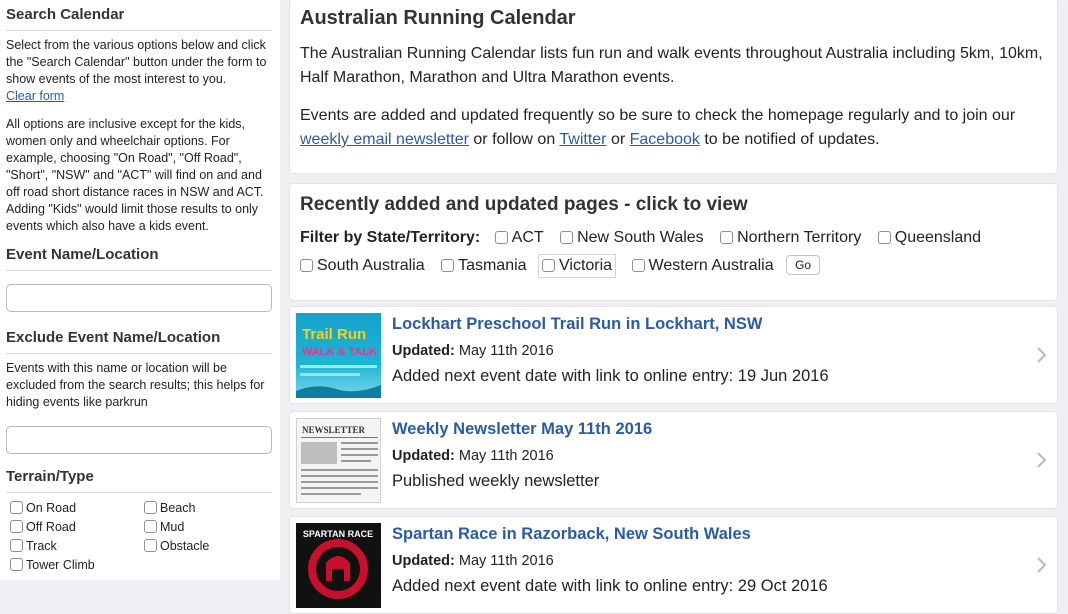 This screenshot has height=614, width=1068. Describe the element at coordinates (139, 341) in the screenshot. I see `exclude-event-heading: Exclude Event Name/Location` at that location.